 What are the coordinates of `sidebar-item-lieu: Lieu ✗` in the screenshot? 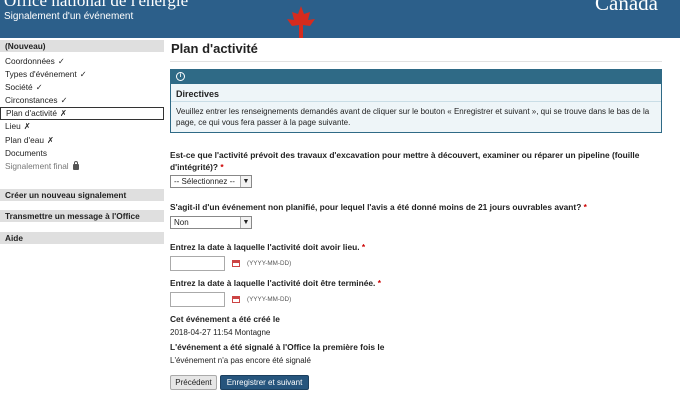 It's located at (82, 126).